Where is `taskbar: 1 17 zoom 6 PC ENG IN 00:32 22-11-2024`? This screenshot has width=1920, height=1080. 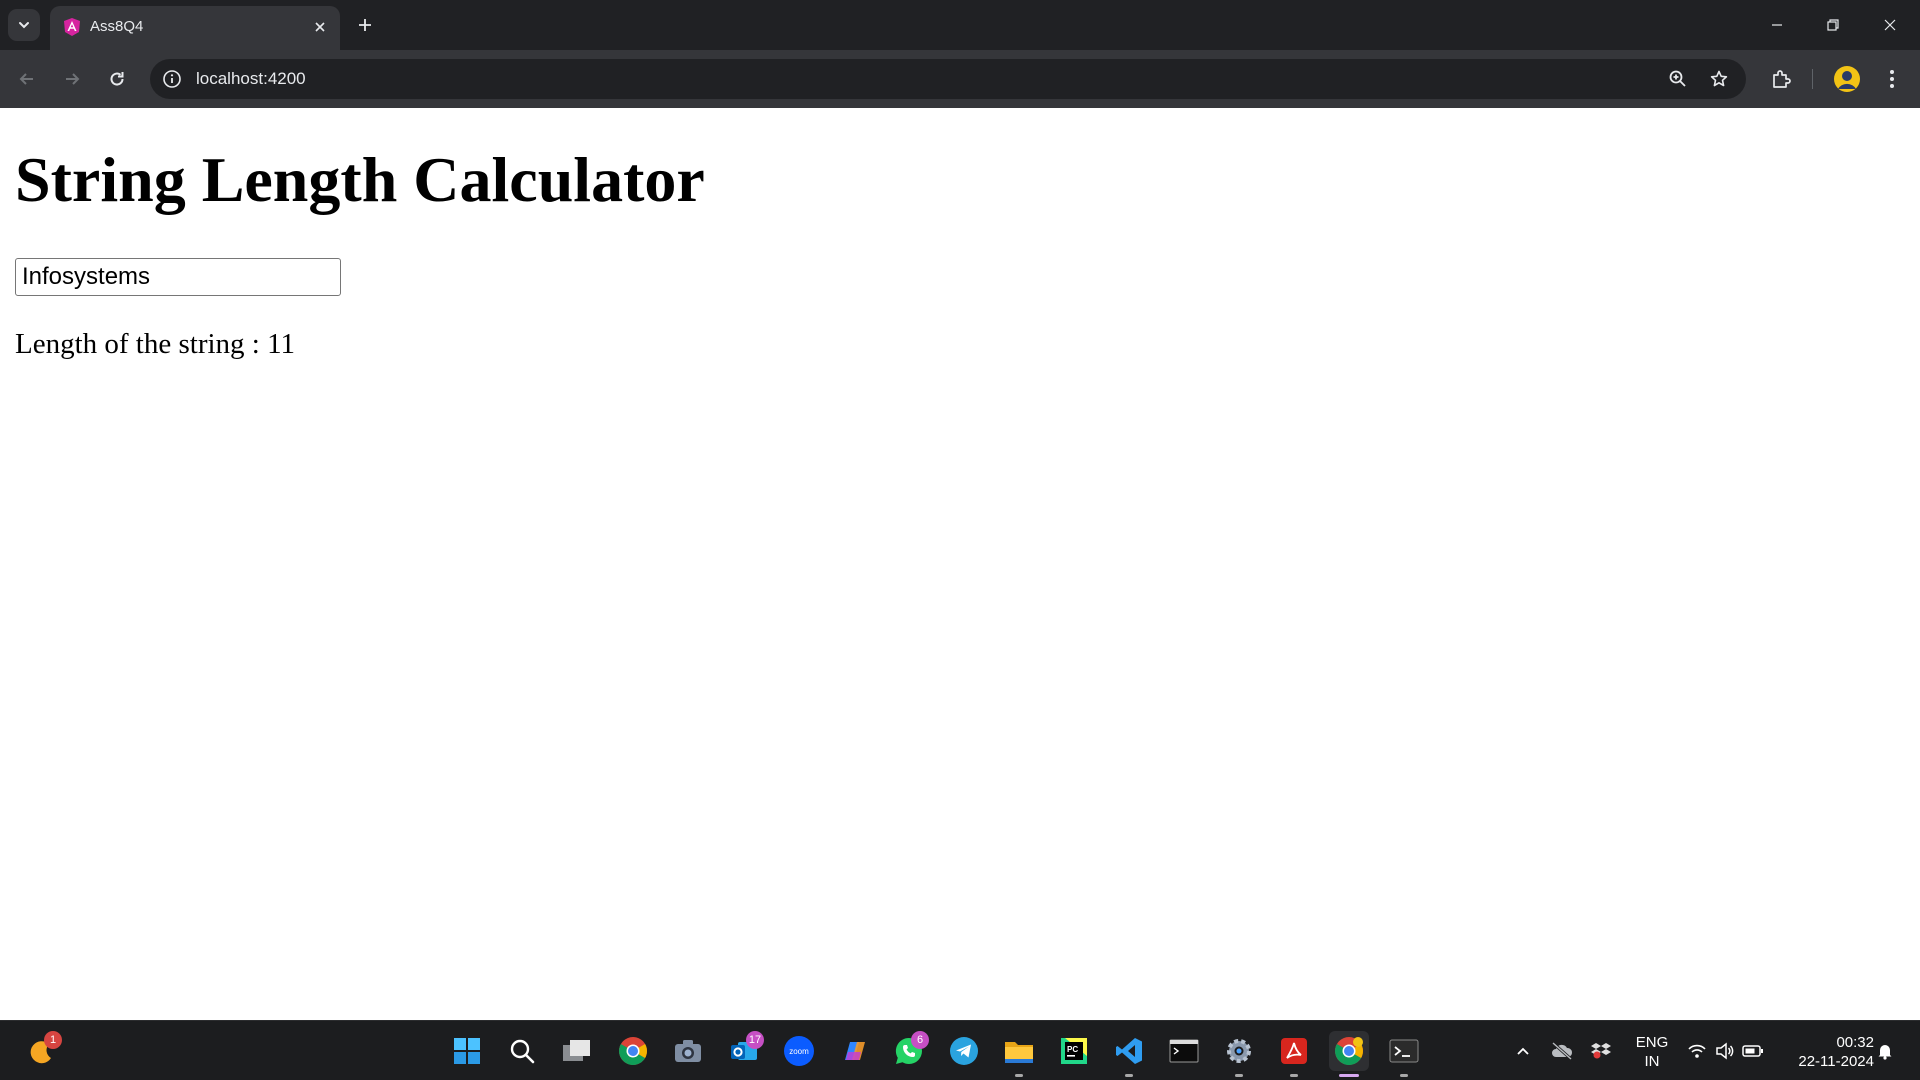 taskbar: 1 17 zoom 6 PC ENG IN 00:32 22-11-2024 is located at coordinates (960, 1050).